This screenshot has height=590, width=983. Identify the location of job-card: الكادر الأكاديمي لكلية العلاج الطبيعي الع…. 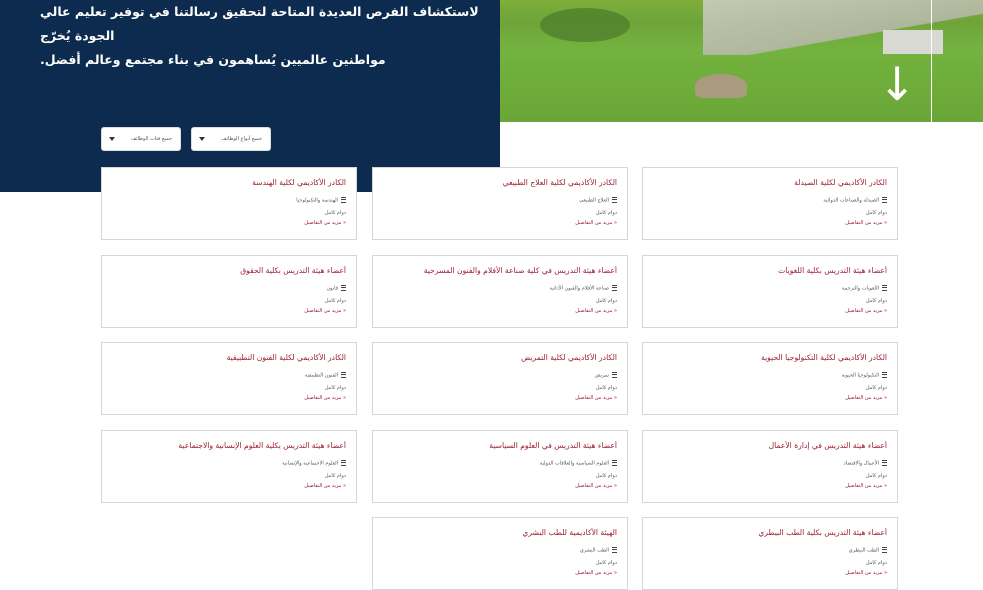
(500, 203).